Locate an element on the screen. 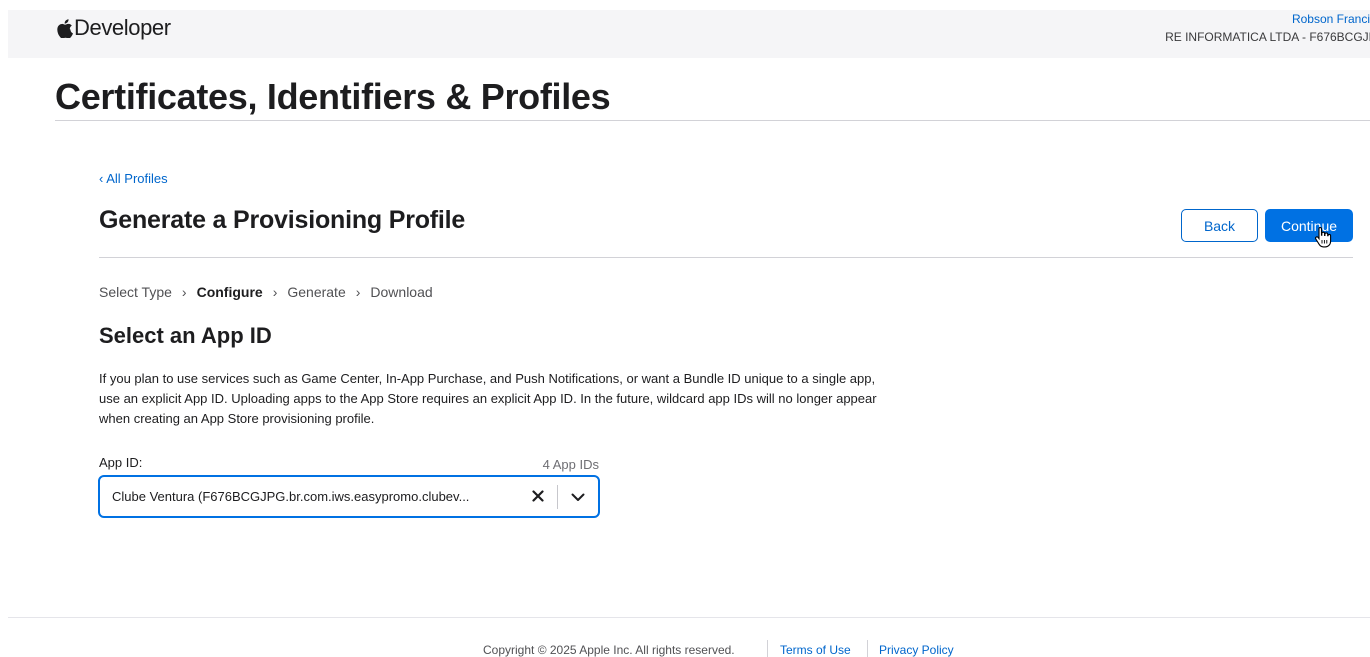 Image resolution: width=1370 pixels, height=657 pixels. select-divider is located at coordinates (557, 497).